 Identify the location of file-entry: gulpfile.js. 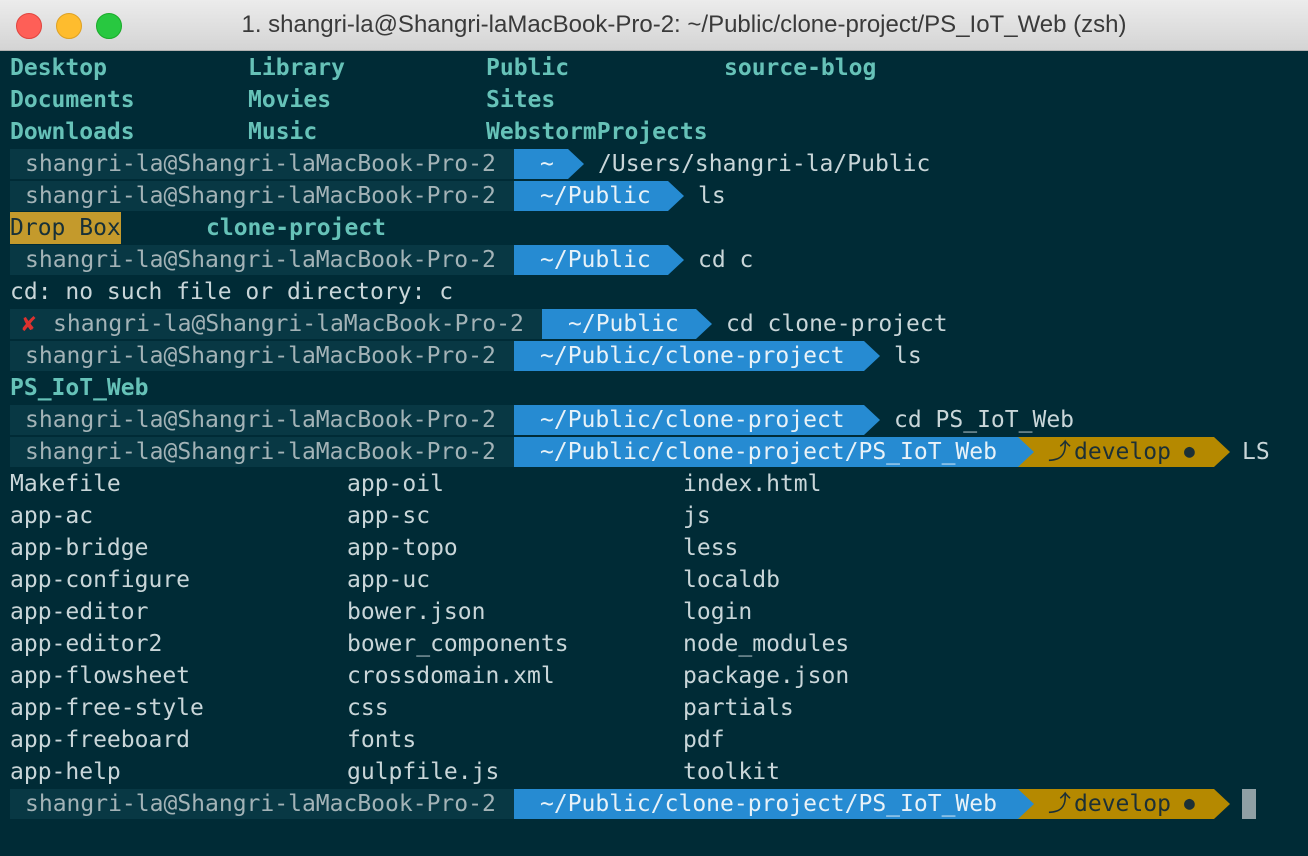
(423, 772).